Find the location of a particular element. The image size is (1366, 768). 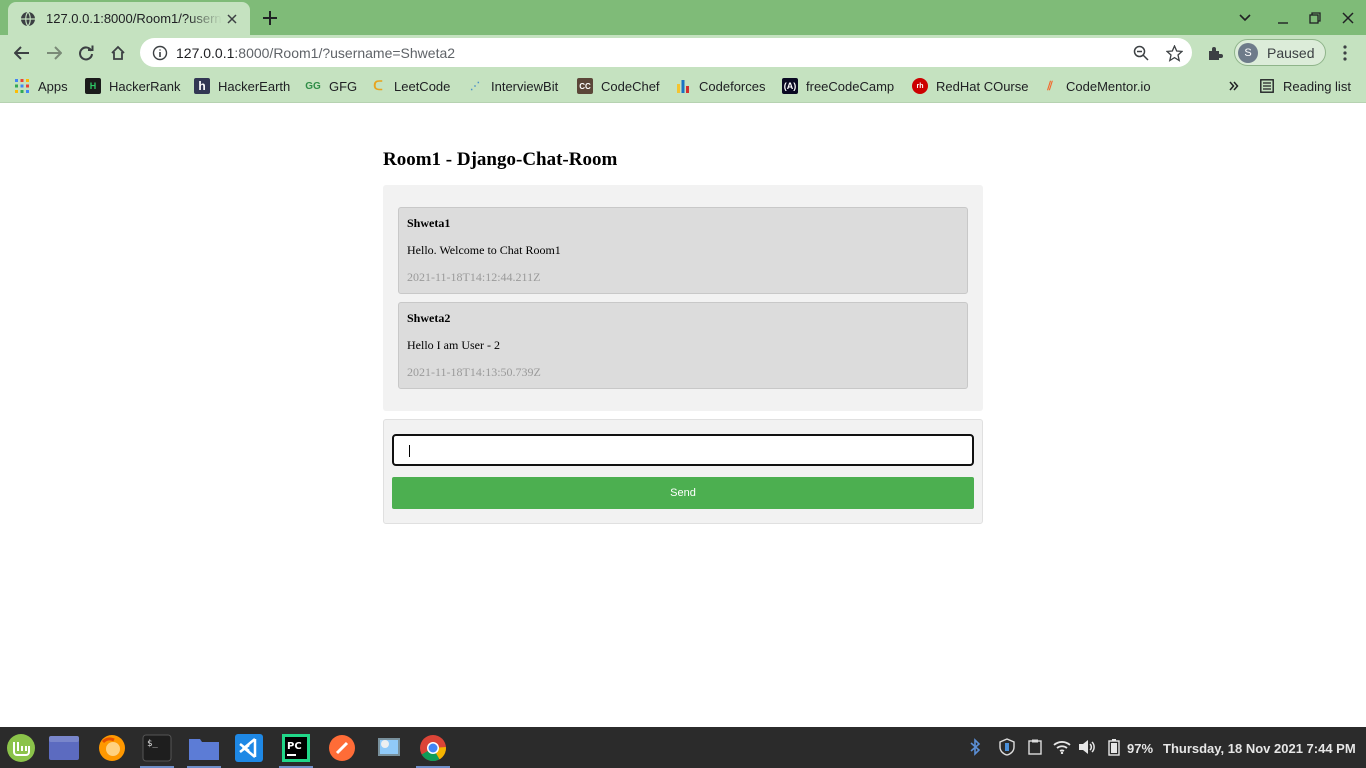

codeforces-icon is located at coordinates (683, 86).